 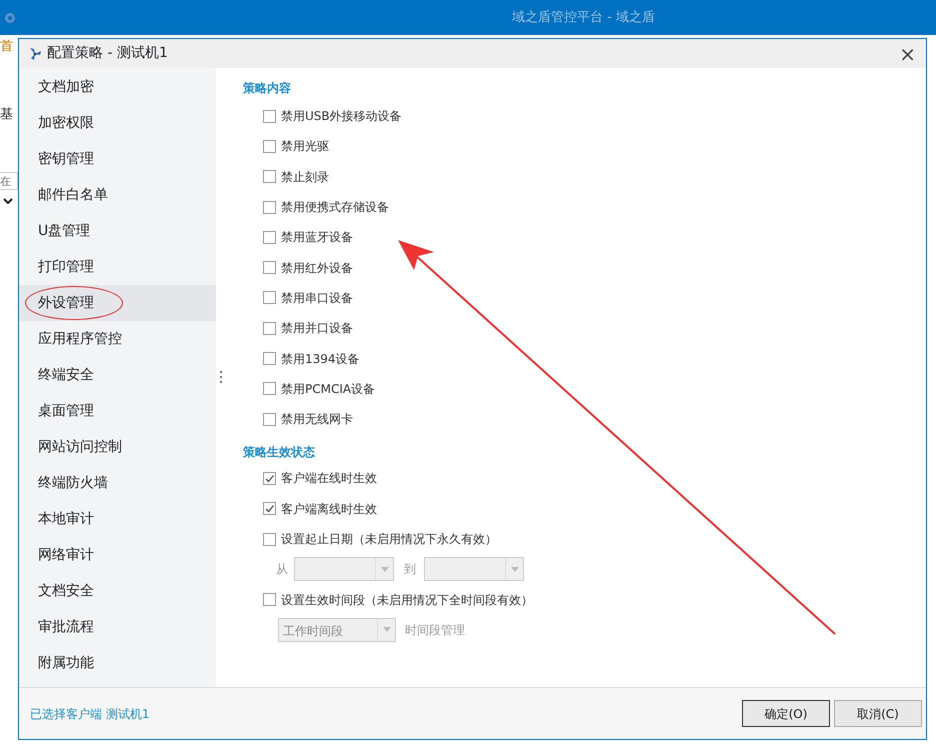 What do you see at coordinates (279, 453) in the screenshot?
I see `section-heading: 策略生效状态` at bounding box center [279, 453].